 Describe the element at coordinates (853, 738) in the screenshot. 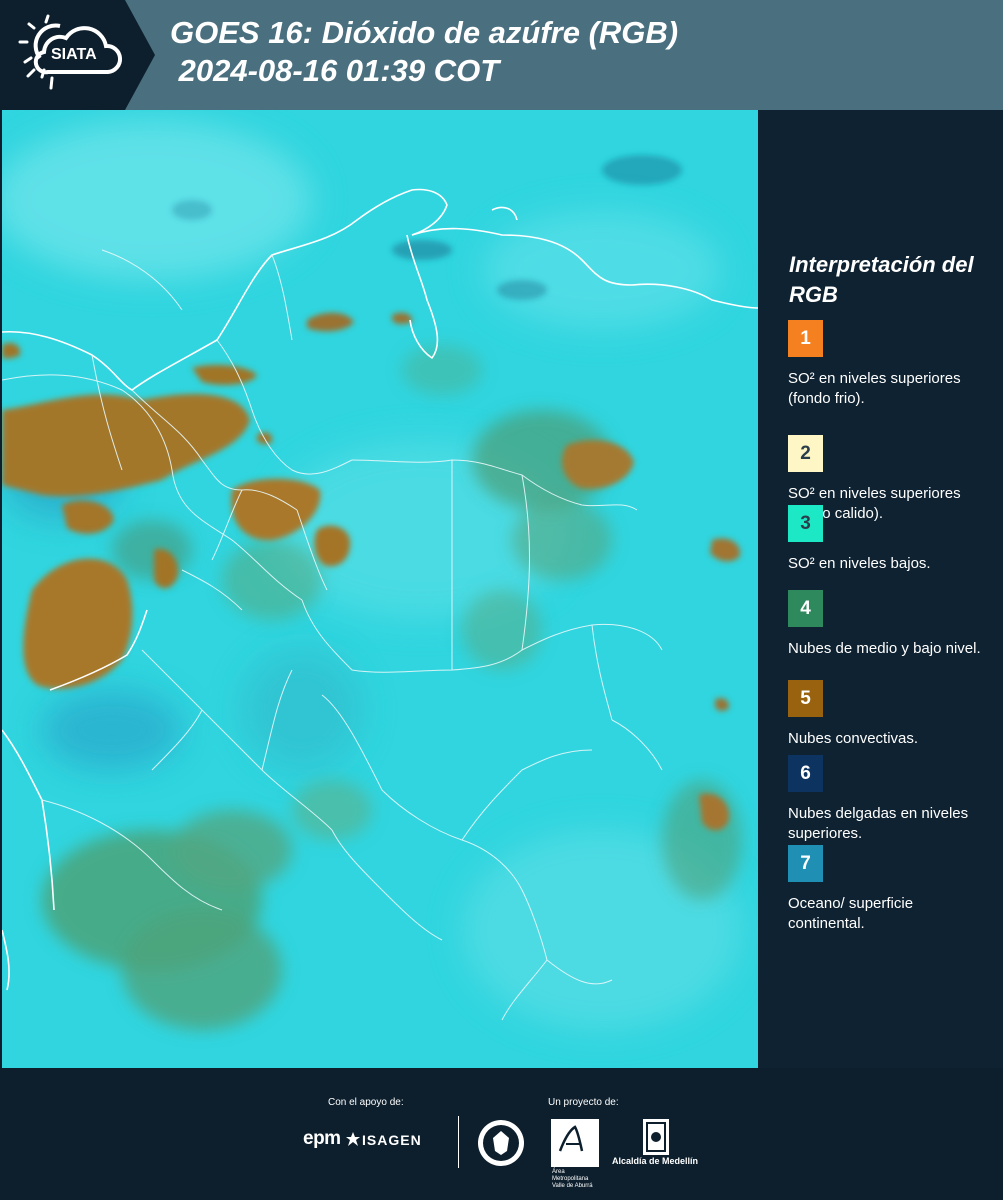

I see `legend-label-5: Nubes convectivas.` at that location.